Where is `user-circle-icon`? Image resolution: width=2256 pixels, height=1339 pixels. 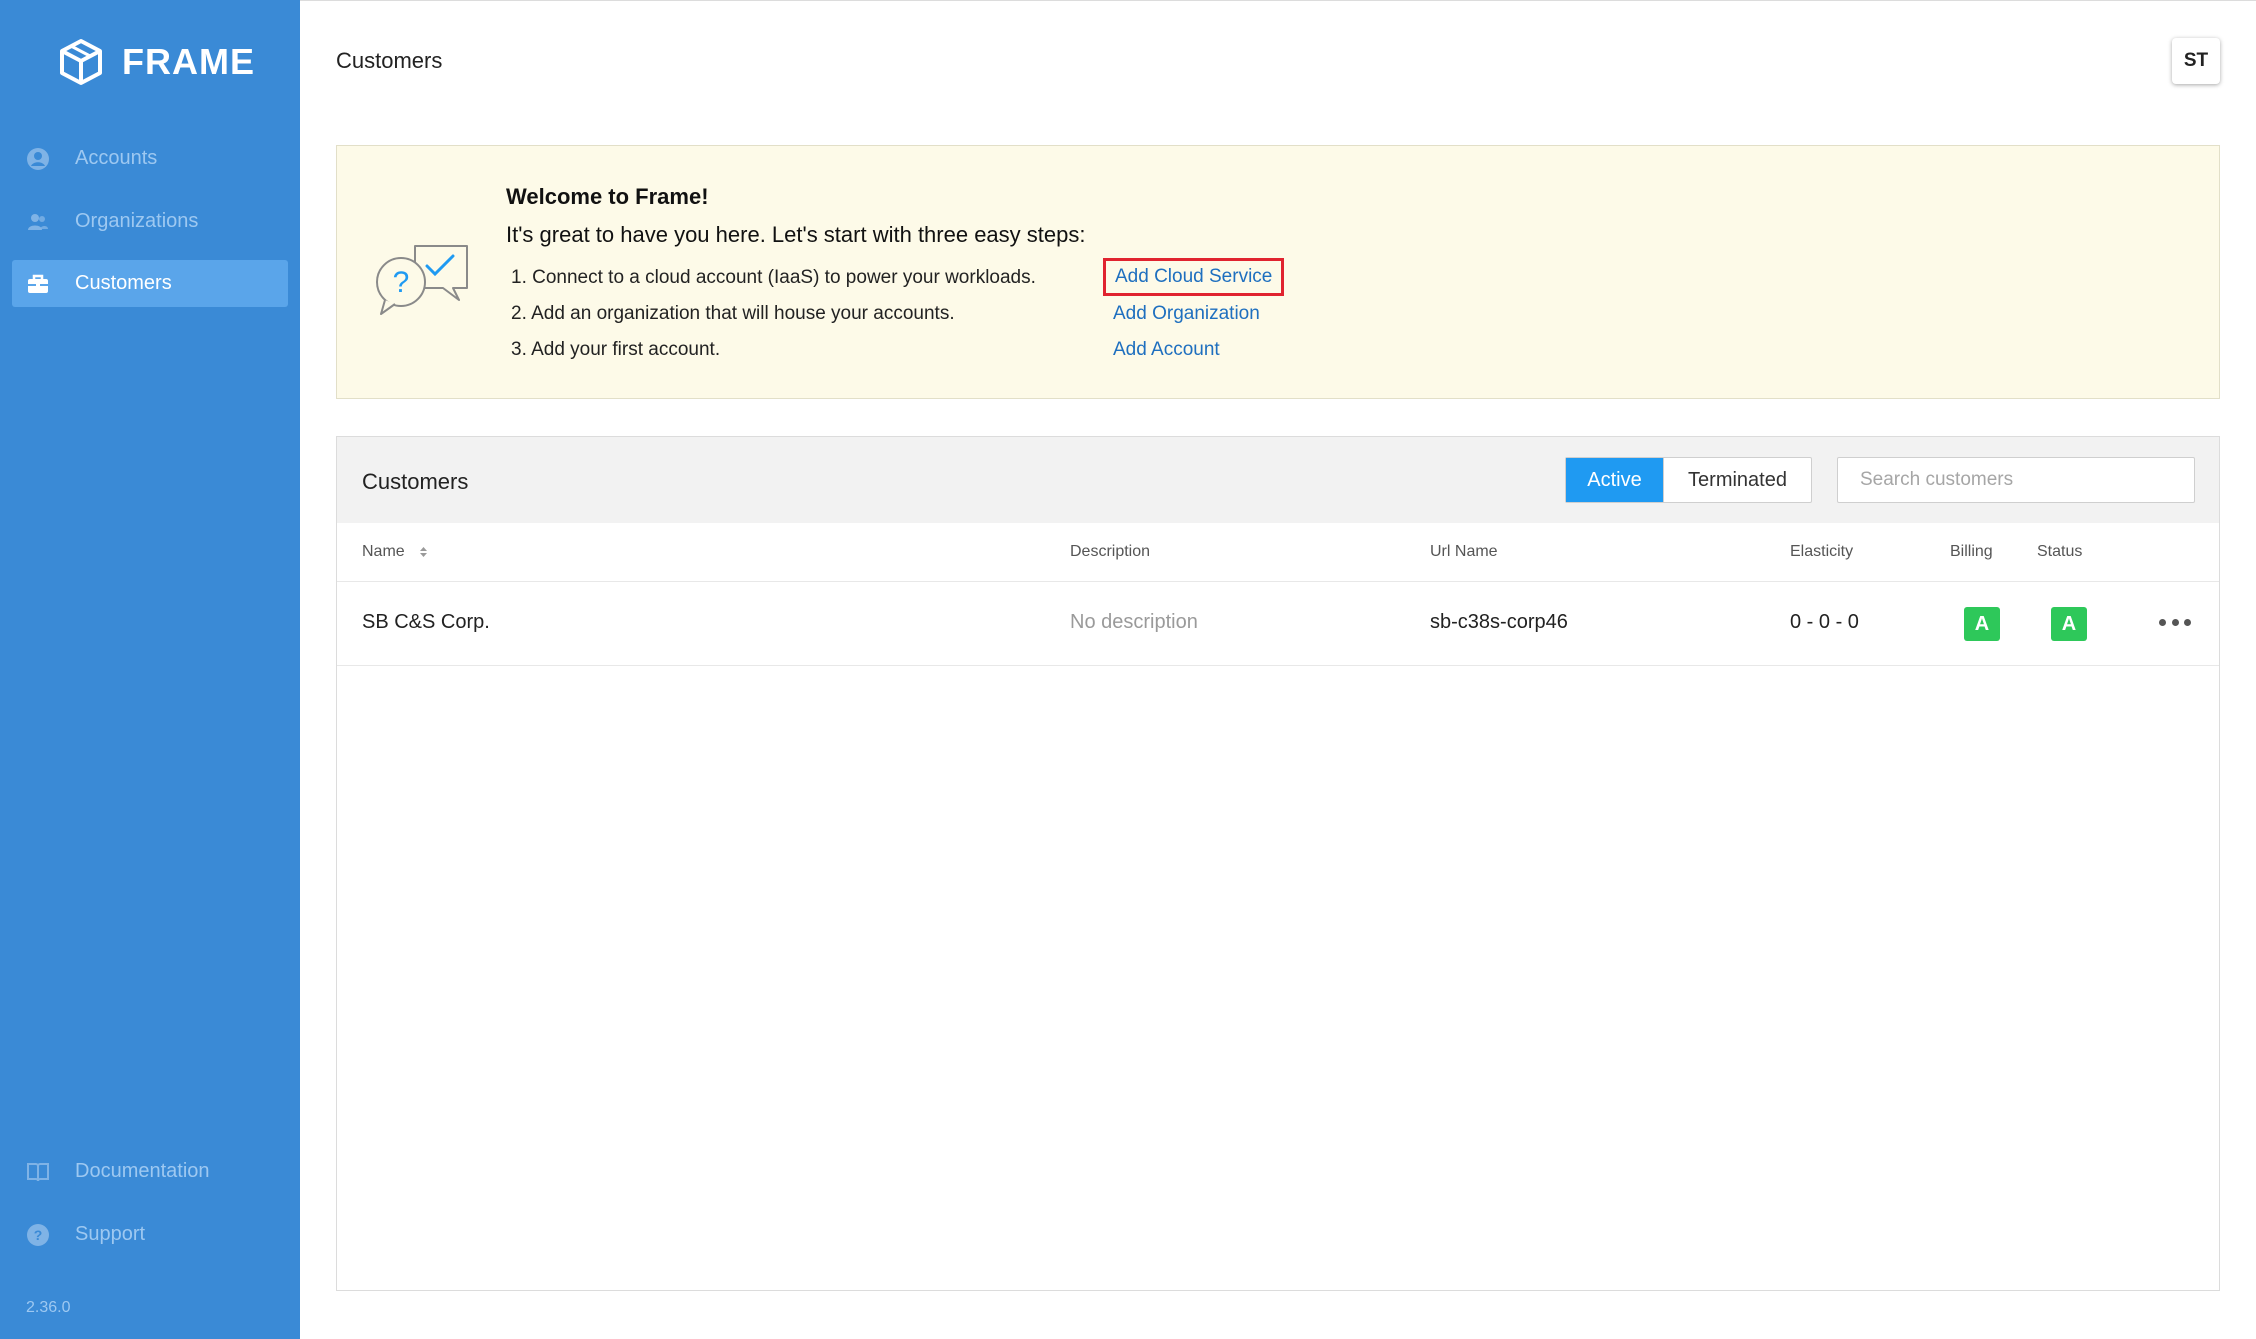 user-circle-icon is located at coordinates (38, 159).